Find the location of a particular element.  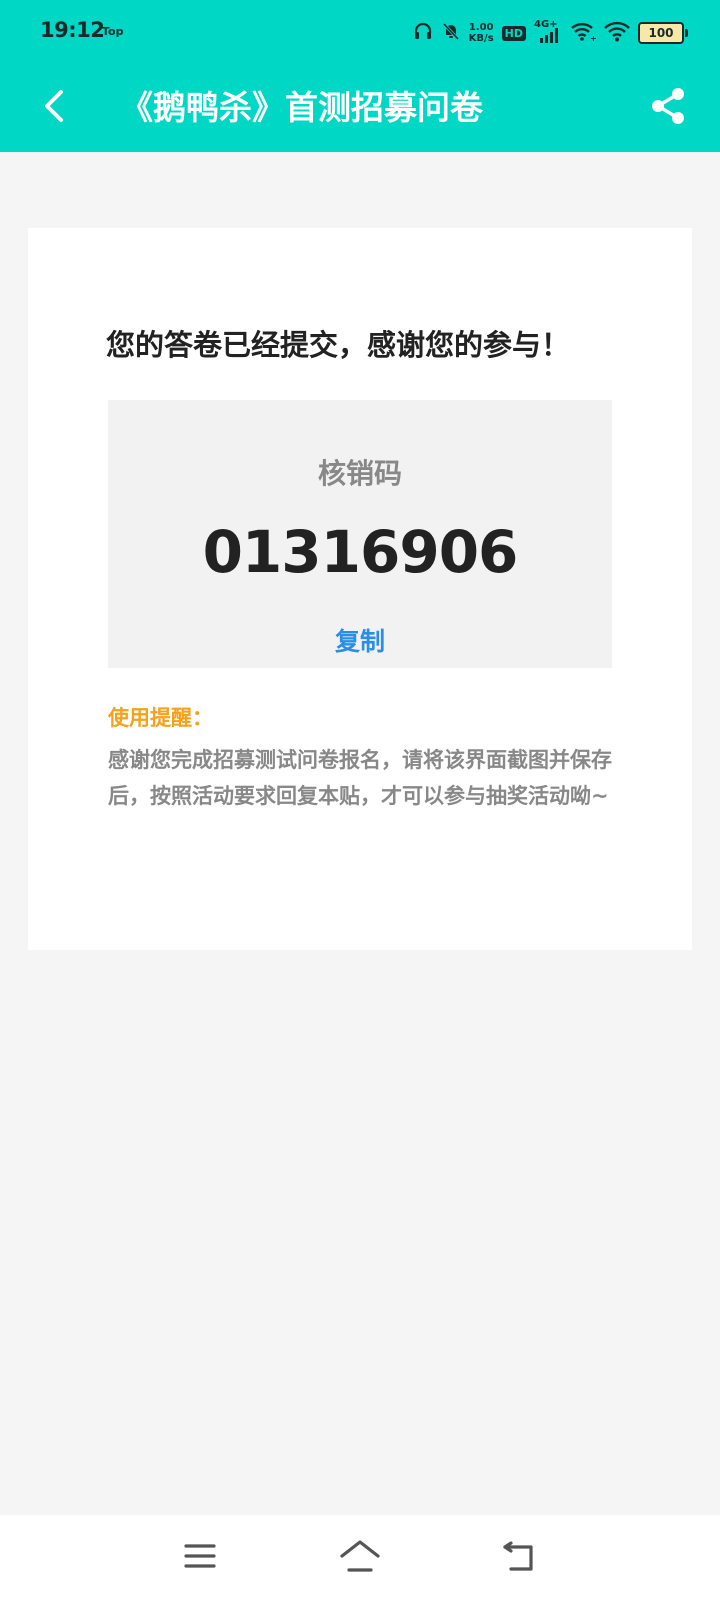

wifi-icon is located at coordinates (617, 33).